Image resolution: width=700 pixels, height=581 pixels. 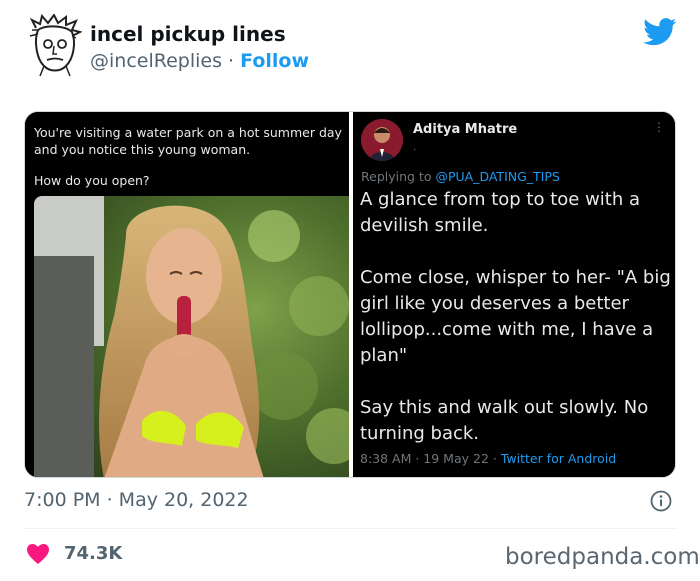 What do you see at coordinates (350, 528) in the screenshot?
I see `divider-line` at bounding box center [350, 528].